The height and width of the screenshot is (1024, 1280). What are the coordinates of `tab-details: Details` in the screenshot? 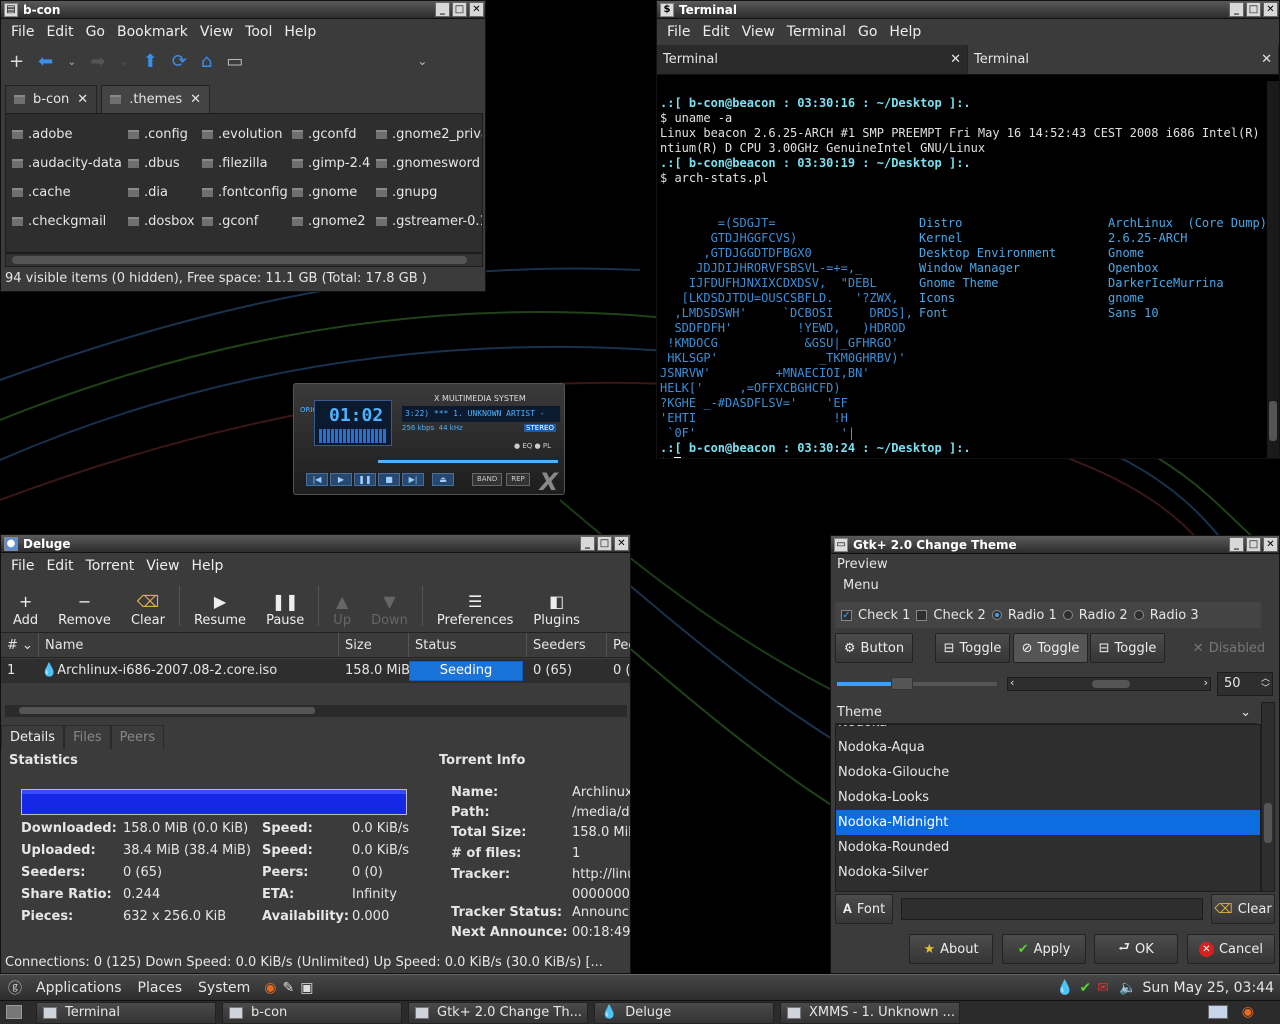 It's located at (33, 737).